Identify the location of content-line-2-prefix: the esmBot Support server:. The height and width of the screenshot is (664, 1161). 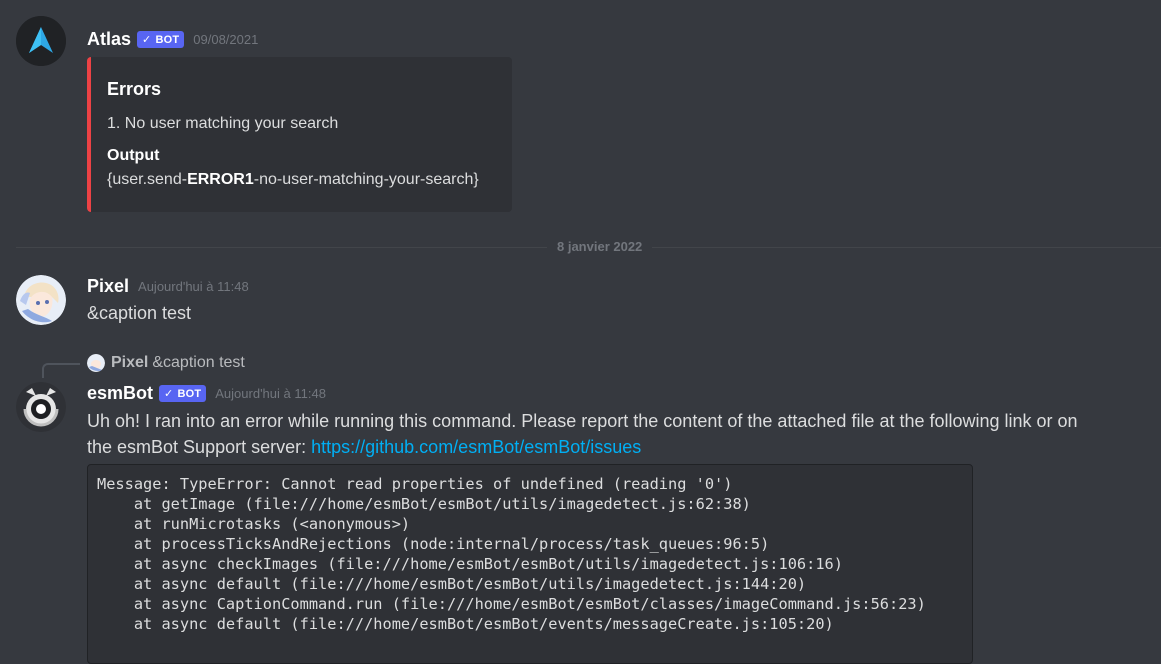
(199, 447).